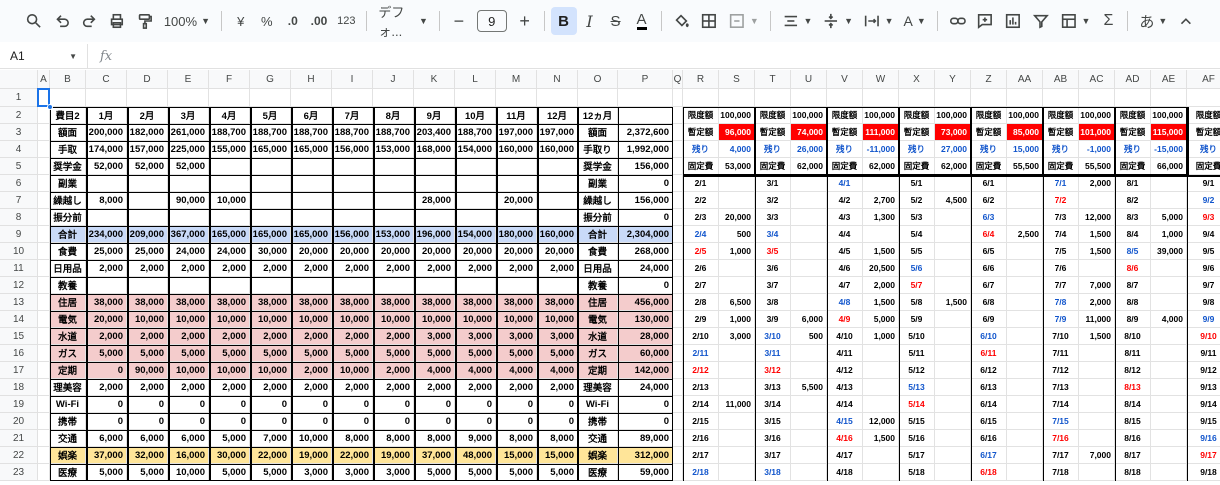 Image resolution: width=1220 pixels, height=485 pixels. Describe the element at coordinates (1096, 166) in the screenshot. I see `month-block-value: 55,500` at that location.